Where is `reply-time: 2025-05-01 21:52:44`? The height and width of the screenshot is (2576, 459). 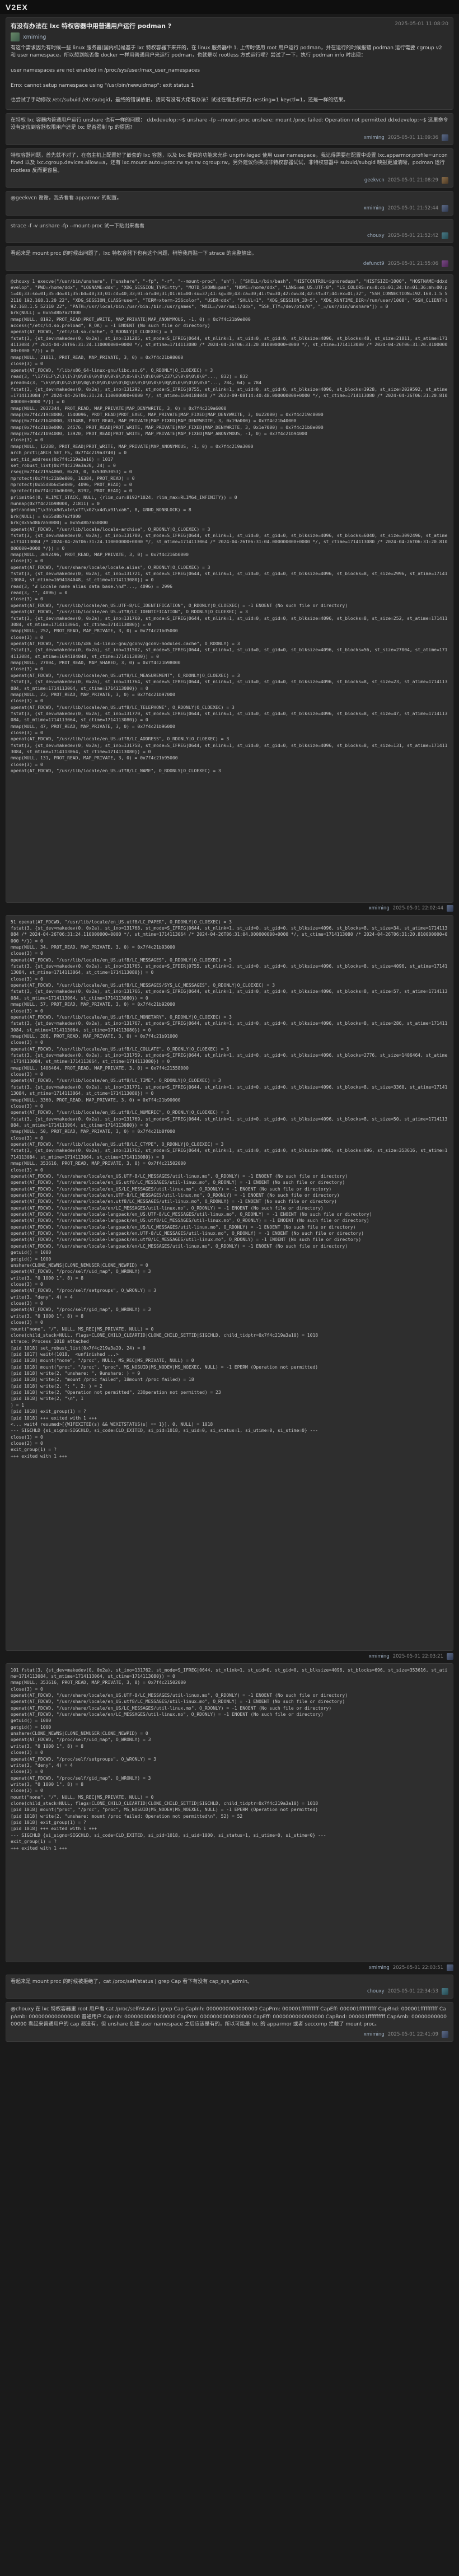 reply-time: 2025-05-01 21:52:44 is located at coordinates (413, 208).